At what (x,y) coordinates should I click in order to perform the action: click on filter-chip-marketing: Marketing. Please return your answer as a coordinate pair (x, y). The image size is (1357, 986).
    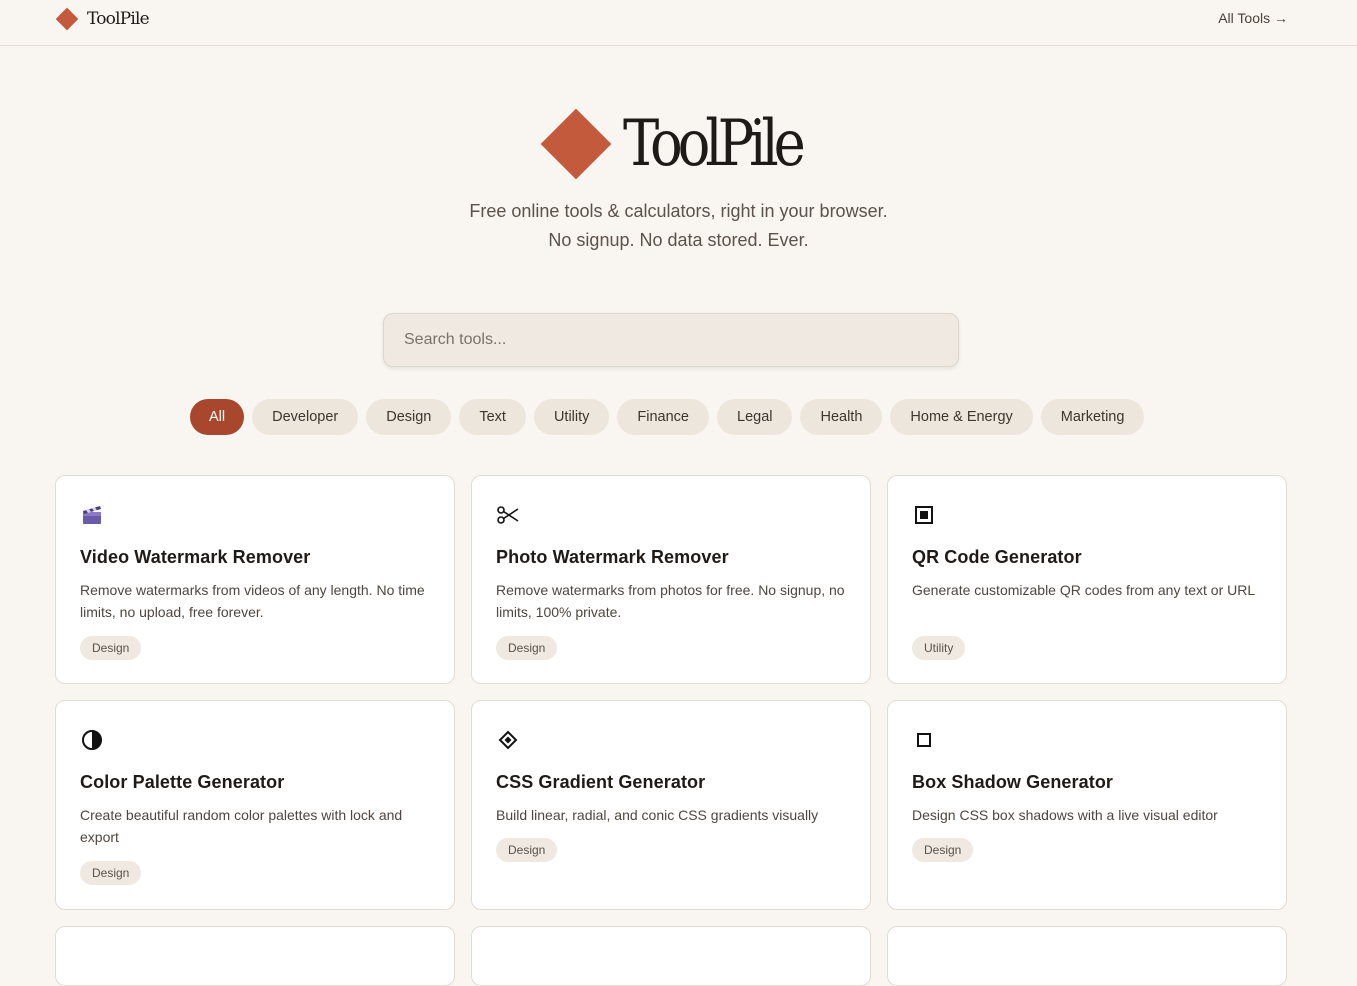
    Looking at the image, I should click on (1092, 417).